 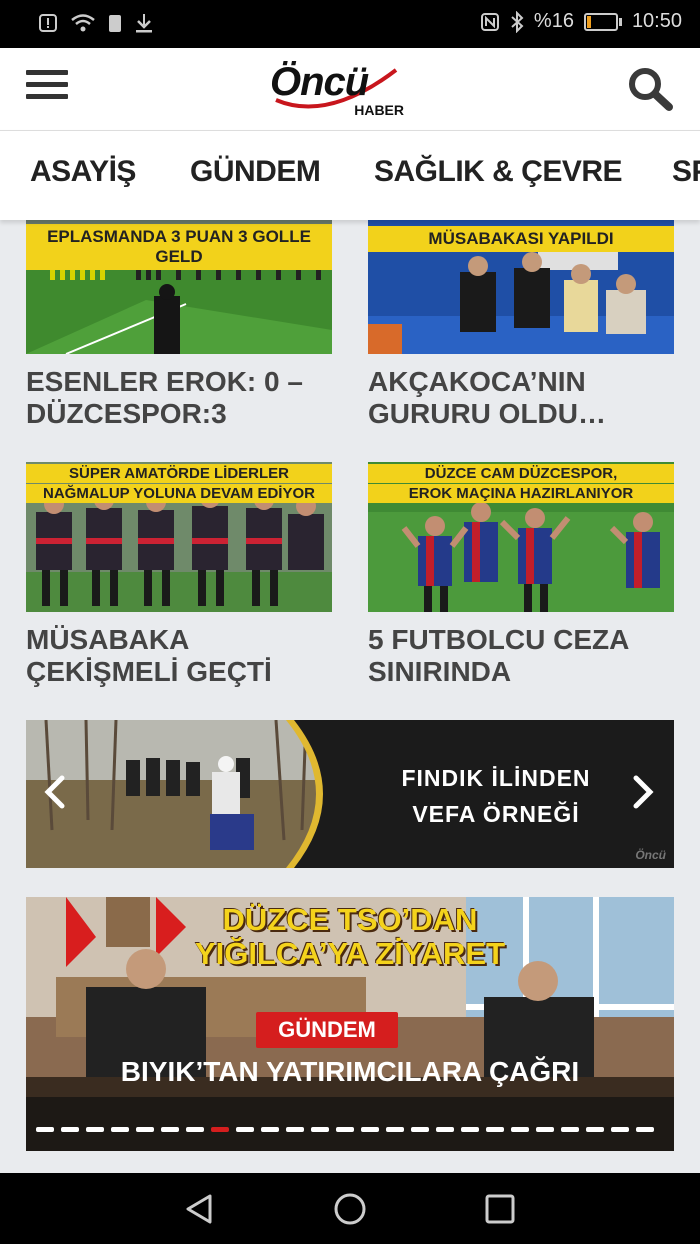 What do you see at coordinates (686, 172) in the screenshot?
I see `tab-spor: SPOR` at bounding box center [686, 172].